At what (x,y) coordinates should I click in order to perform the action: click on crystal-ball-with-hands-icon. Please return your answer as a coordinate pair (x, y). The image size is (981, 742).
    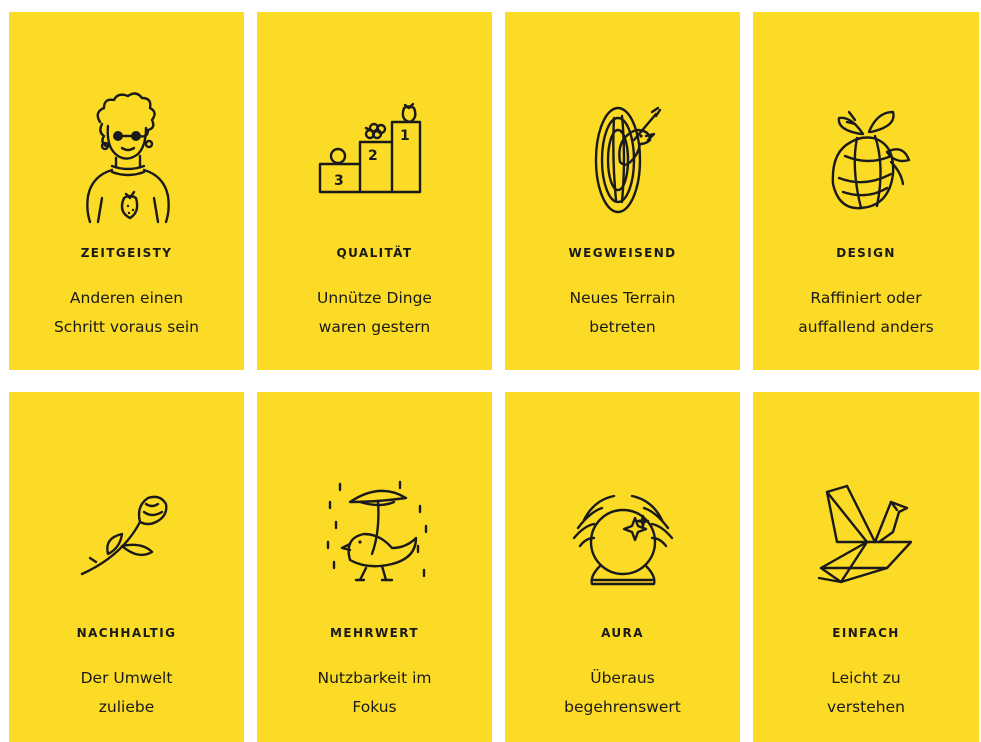
    Looking at the image, I should click on (623, 537).